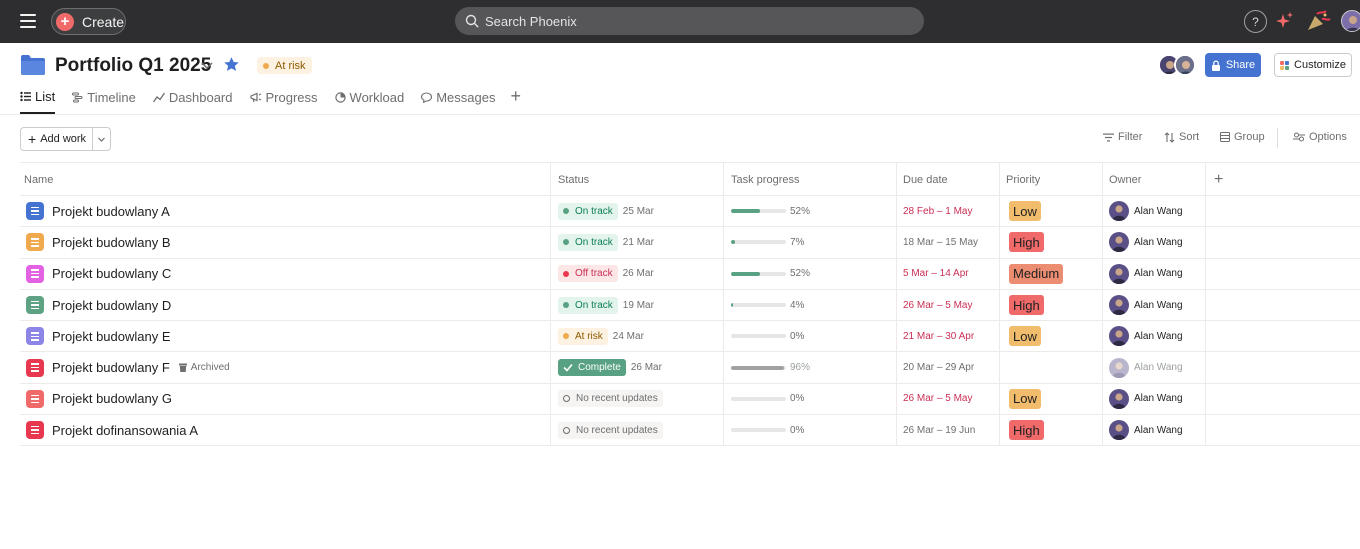 The image size is (1360, 549). What do you see at coordinates (1158, 305) in the screenshot?
I see `owner-name: Alan Wang` at bounding box center [1158, 305].